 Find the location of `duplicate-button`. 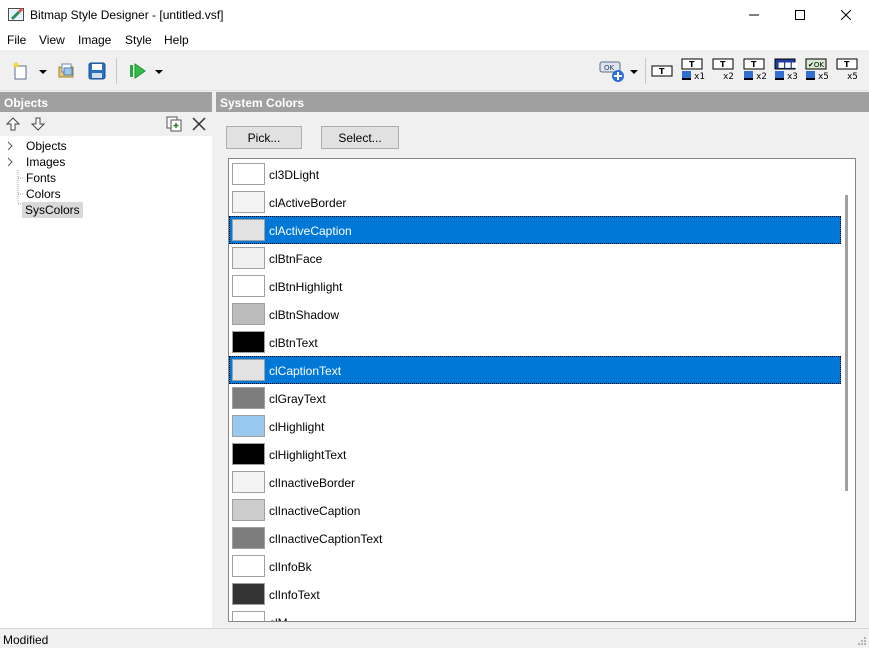

duplicate-button is located at coordinates (174, 124).